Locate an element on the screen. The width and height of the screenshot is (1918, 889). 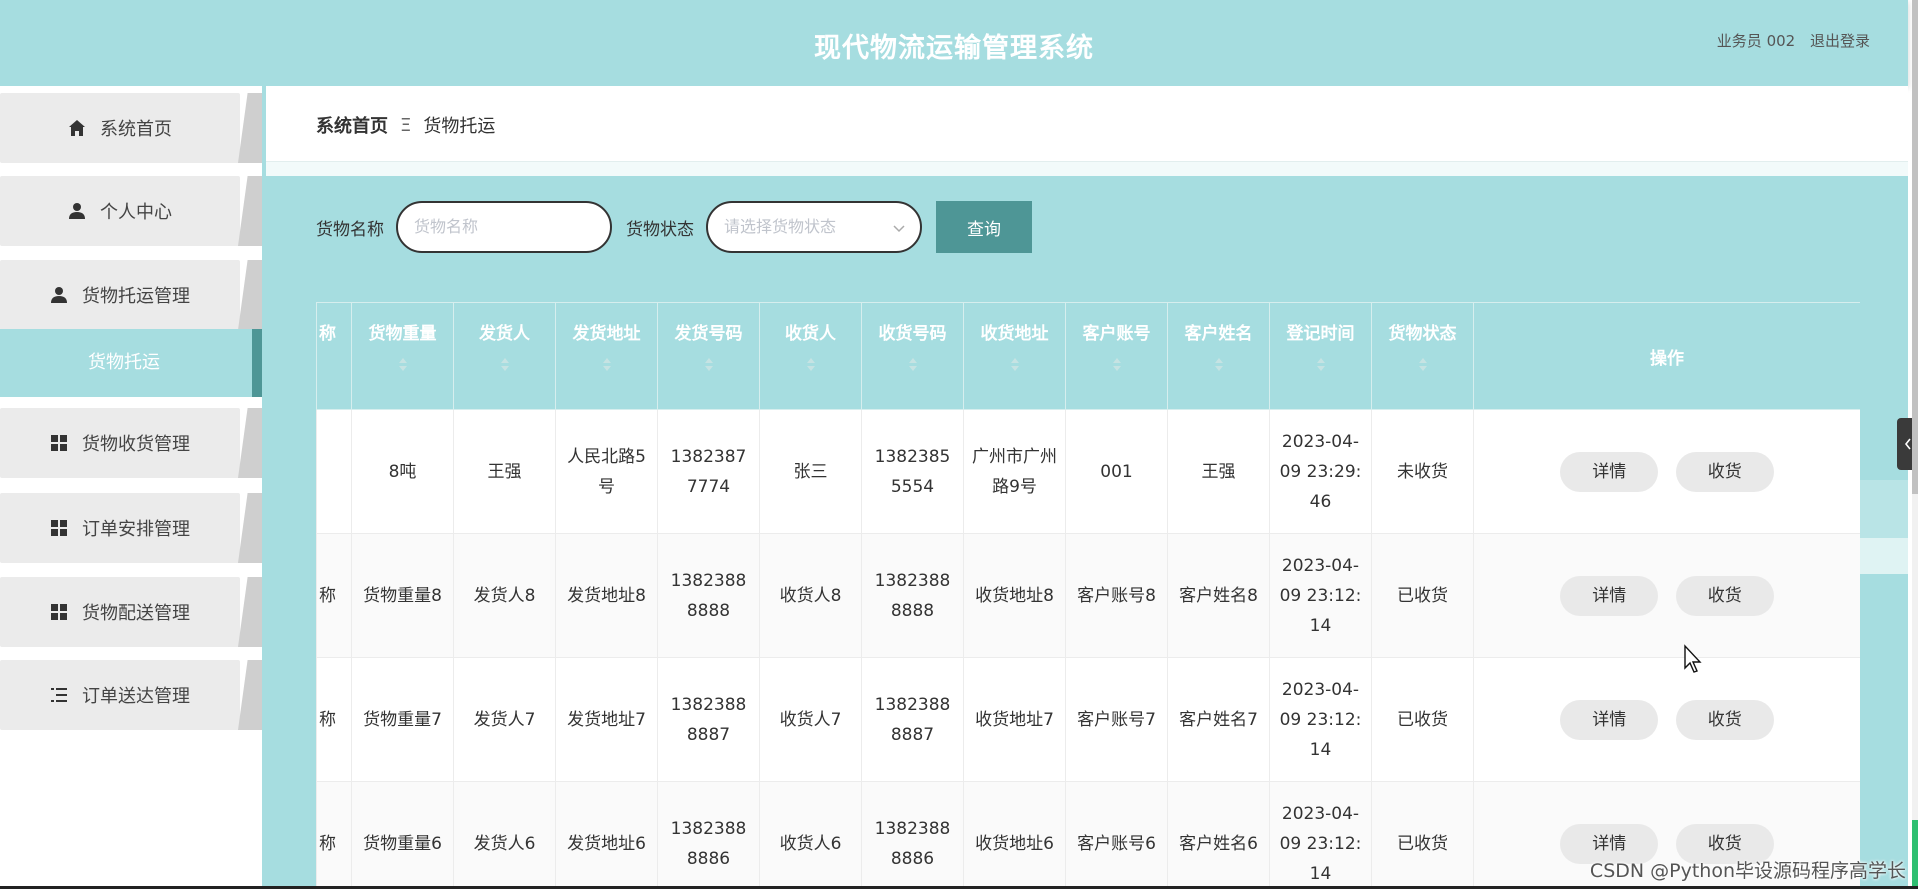
table-cell: 客户账号8 is located at coordinates (1116, 595).